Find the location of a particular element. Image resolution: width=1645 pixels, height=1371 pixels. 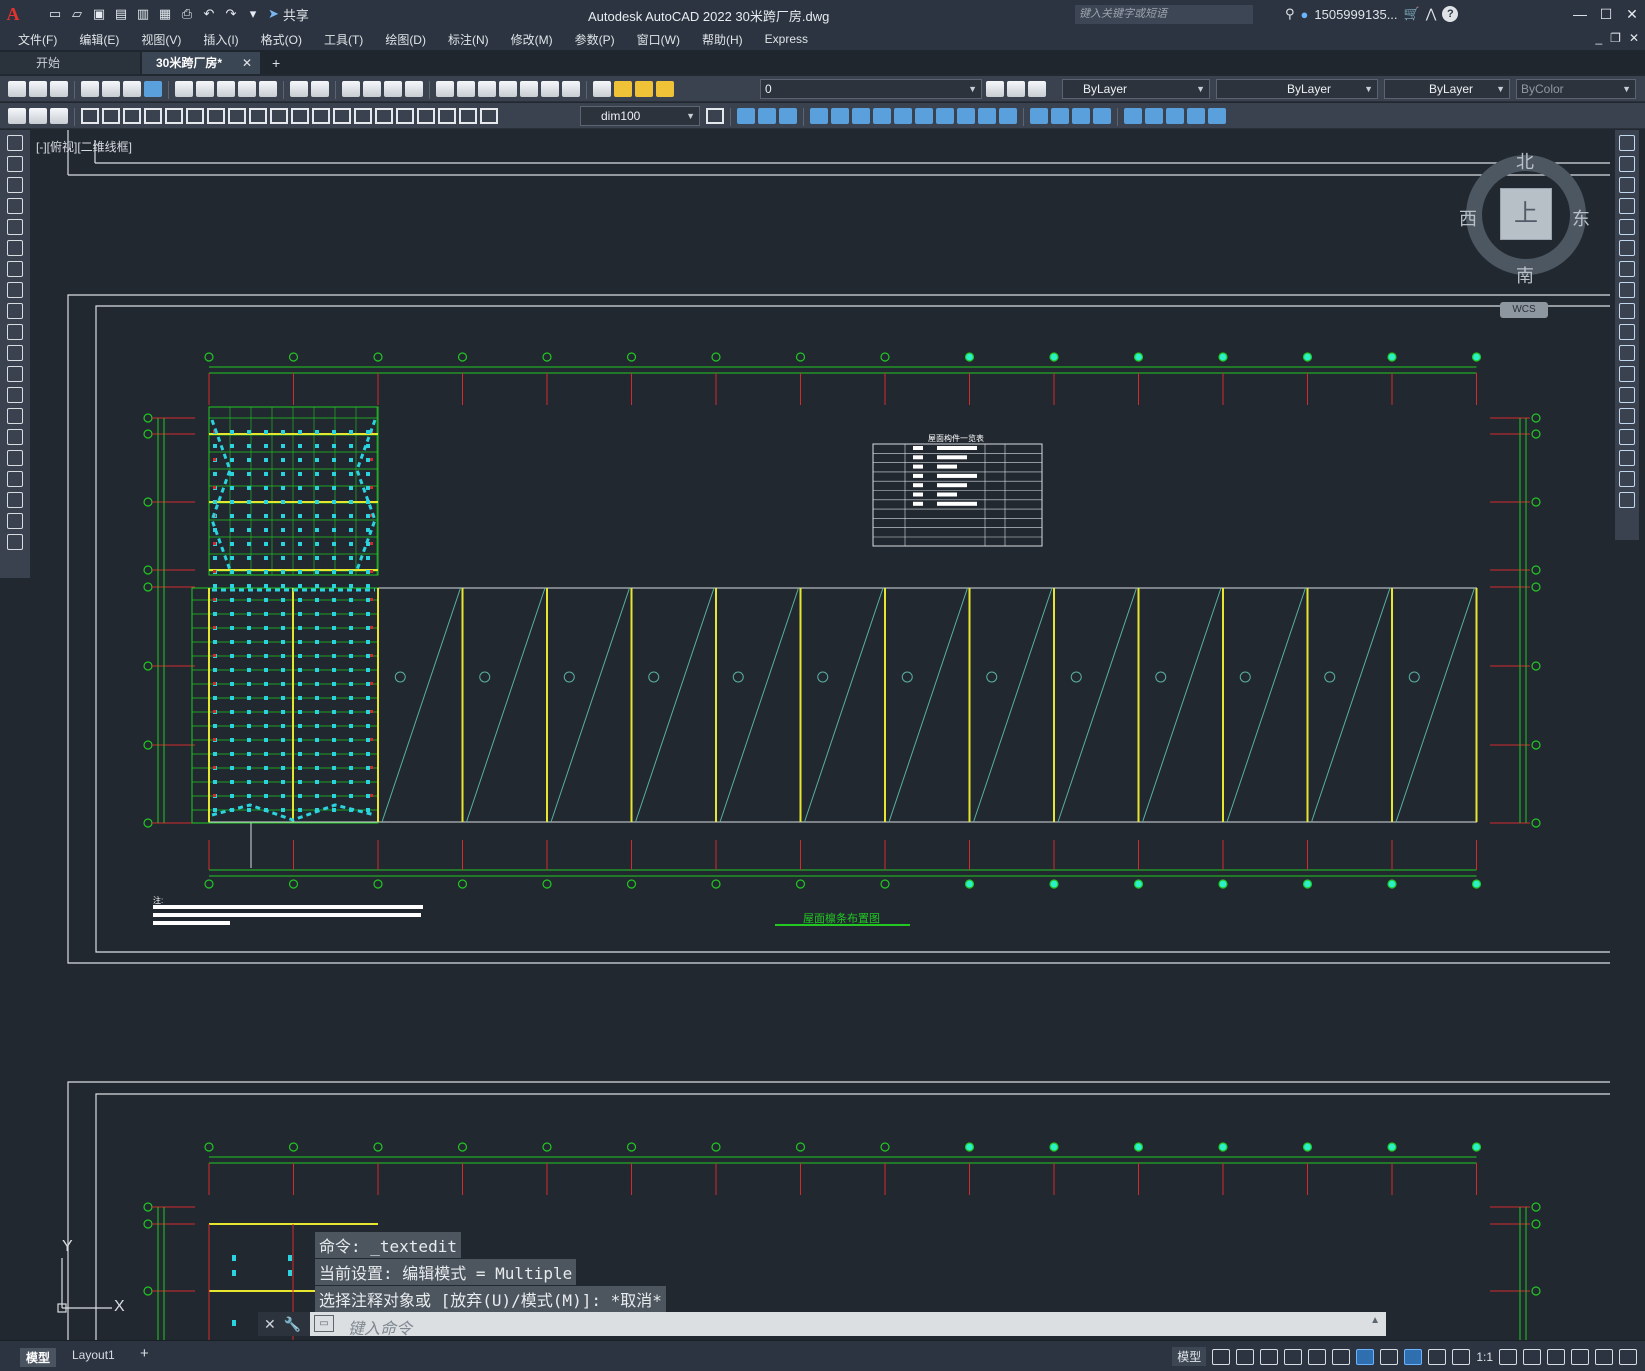

compass-north: 北 is located at coordinates (1525, 161).